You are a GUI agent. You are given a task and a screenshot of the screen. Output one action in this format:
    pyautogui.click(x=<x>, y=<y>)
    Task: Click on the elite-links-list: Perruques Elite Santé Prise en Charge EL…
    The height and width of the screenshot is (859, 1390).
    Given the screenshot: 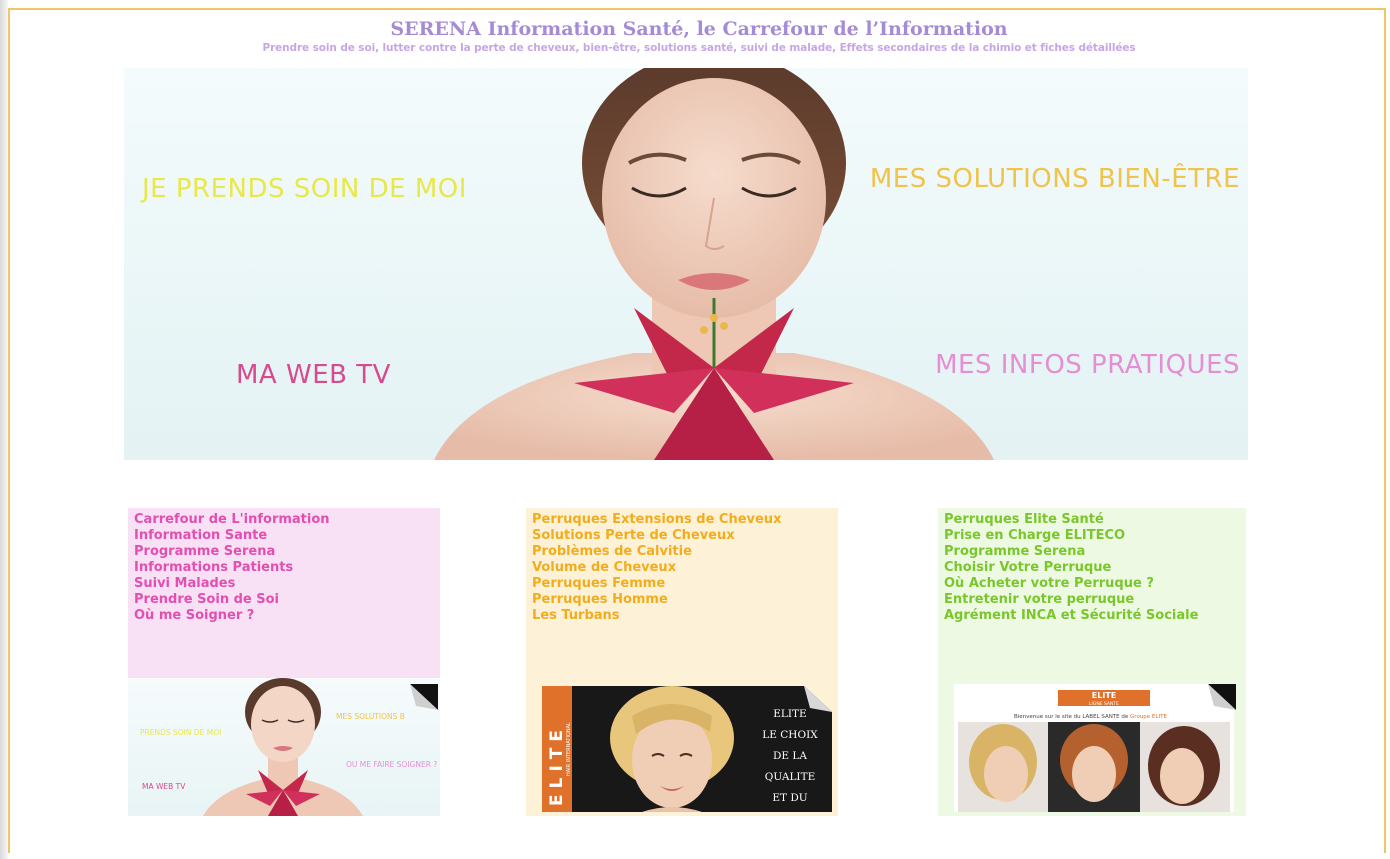 What is the action you would take?
    pyautogui.click(x=1092, y=568)
    